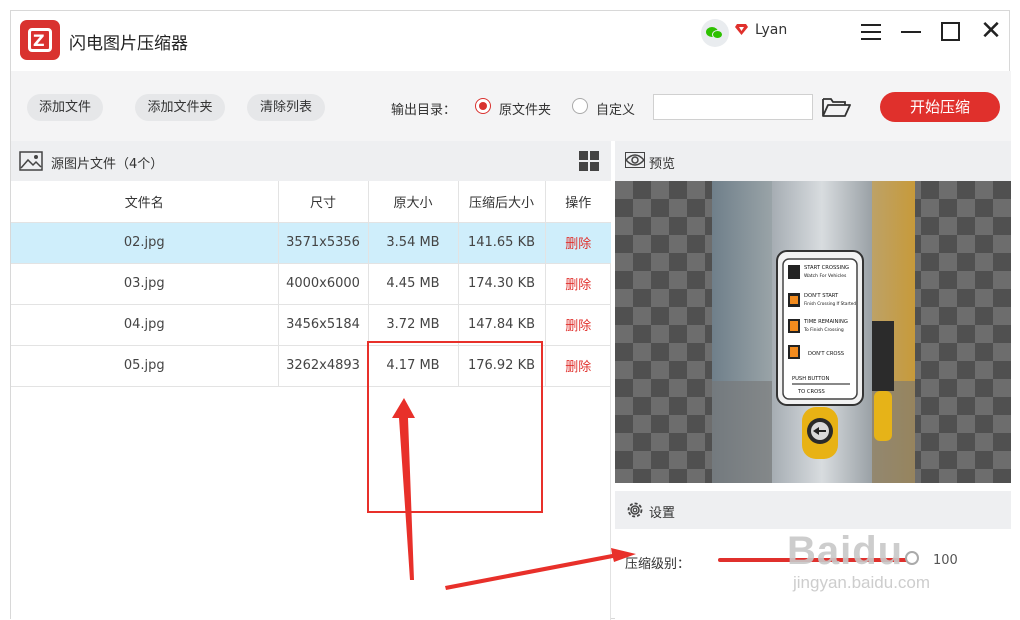  I want to click on sign-text-3: DON'T START, so click(821, 296).